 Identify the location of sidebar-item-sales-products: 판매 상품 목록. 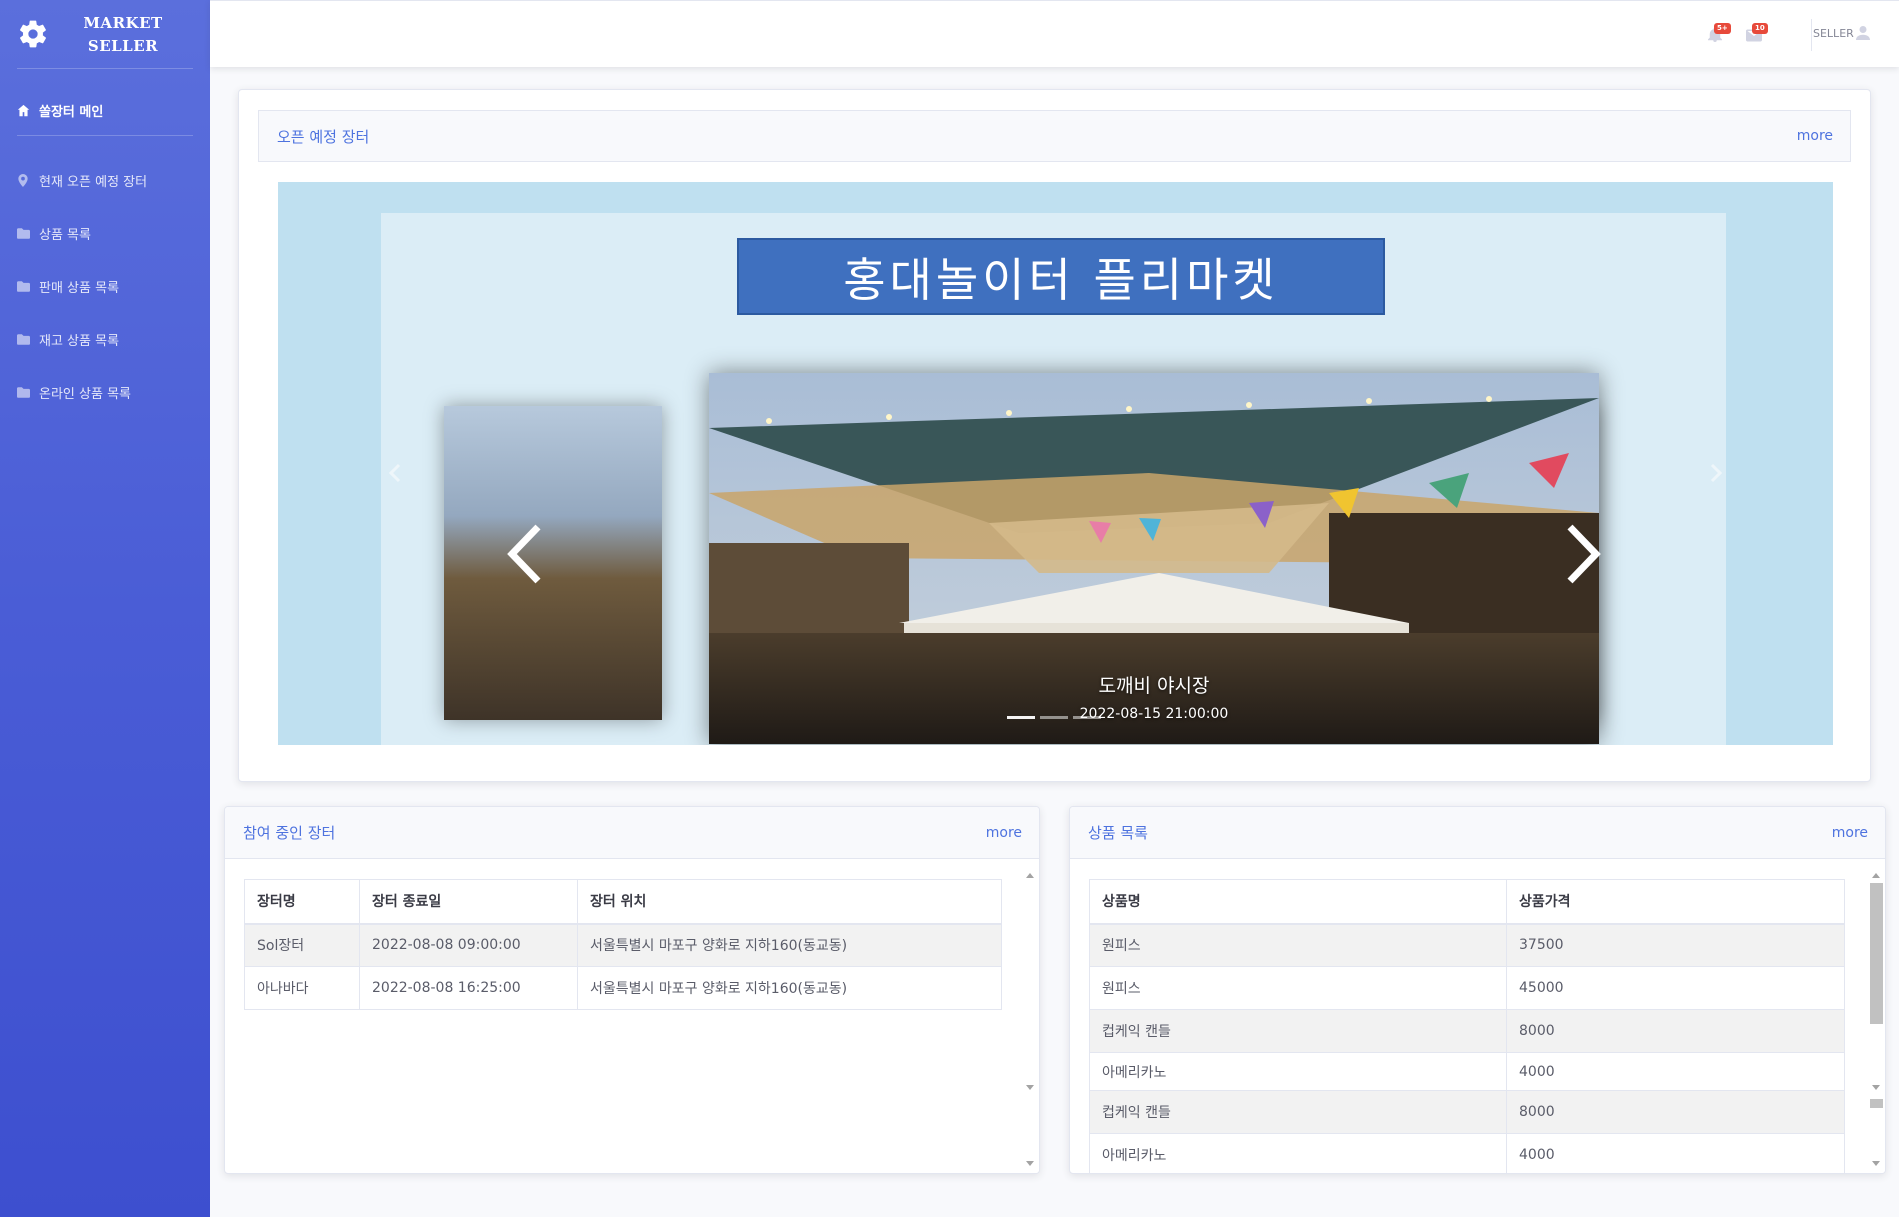
(105, 286).